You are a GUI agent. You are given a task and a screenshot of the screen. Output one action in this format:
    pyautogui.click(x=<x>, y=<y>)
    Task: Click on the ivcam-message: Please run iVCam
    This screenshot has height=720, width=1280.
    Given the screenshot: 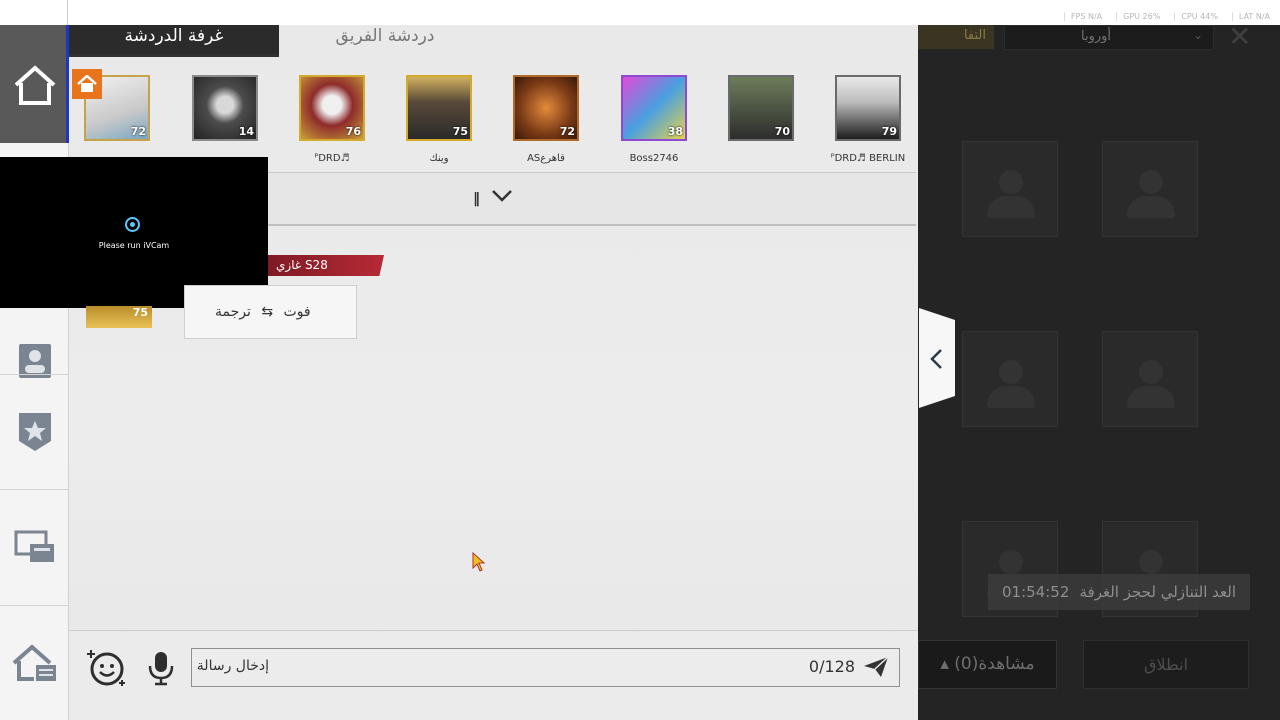 What is the action you would take?
    pyautogui.click(x=134, y=245)
    